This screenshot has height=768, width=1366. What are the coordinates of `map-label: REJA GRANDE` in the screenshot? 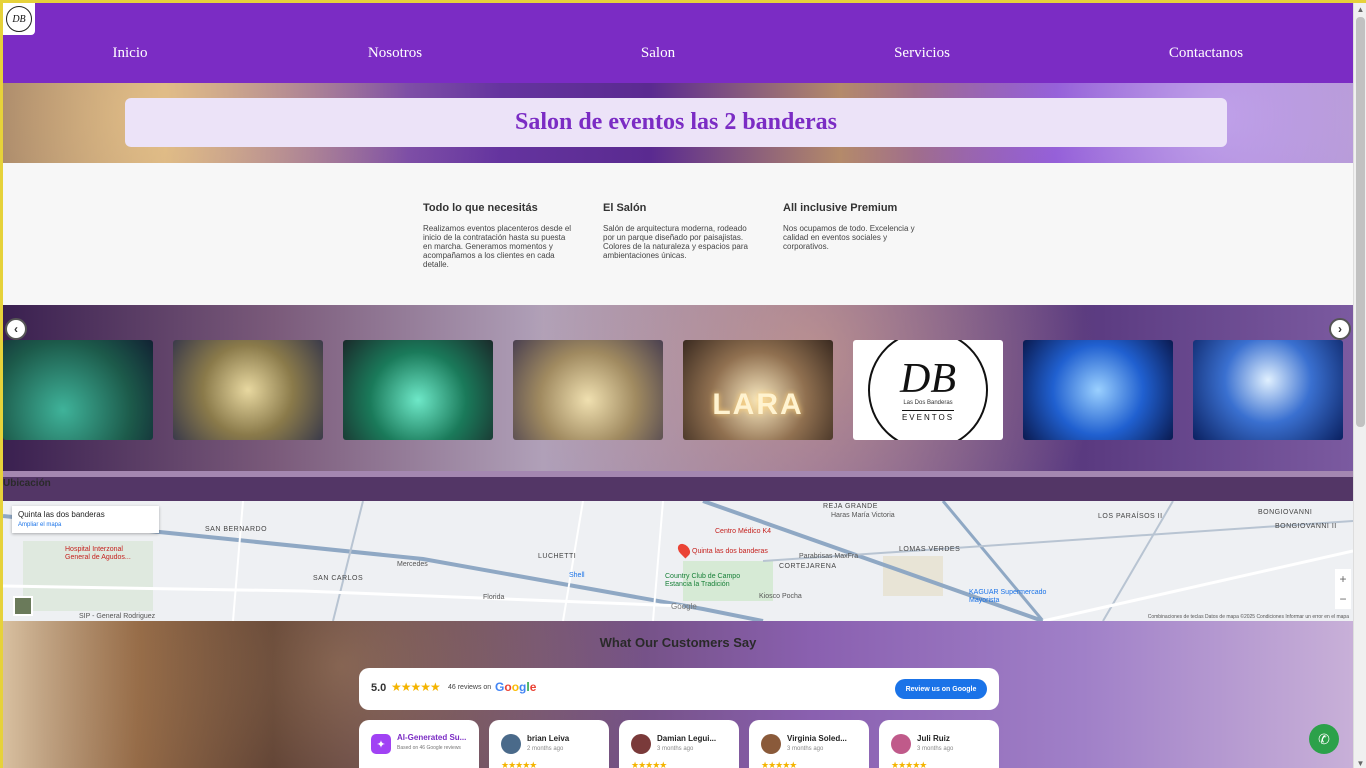 It's located at (850, 506).